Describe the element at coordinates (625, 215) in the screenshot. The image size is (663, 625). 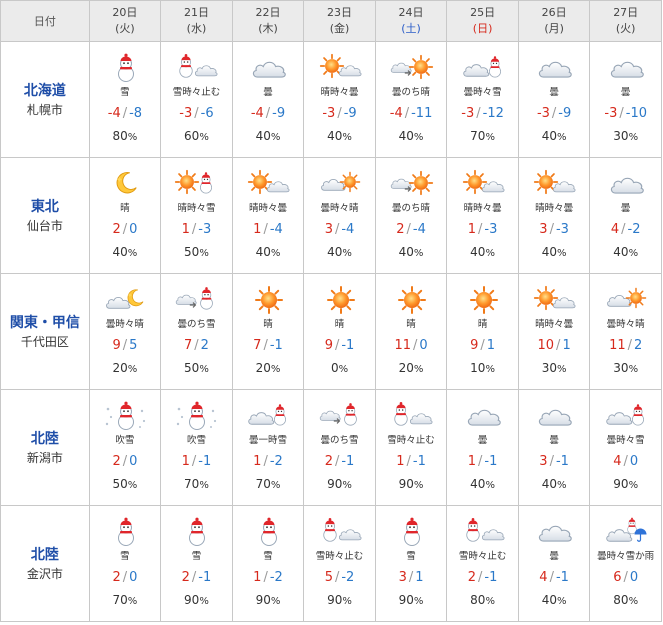
I see `forecast-cell: 曇 4/-2 40%` at that location.